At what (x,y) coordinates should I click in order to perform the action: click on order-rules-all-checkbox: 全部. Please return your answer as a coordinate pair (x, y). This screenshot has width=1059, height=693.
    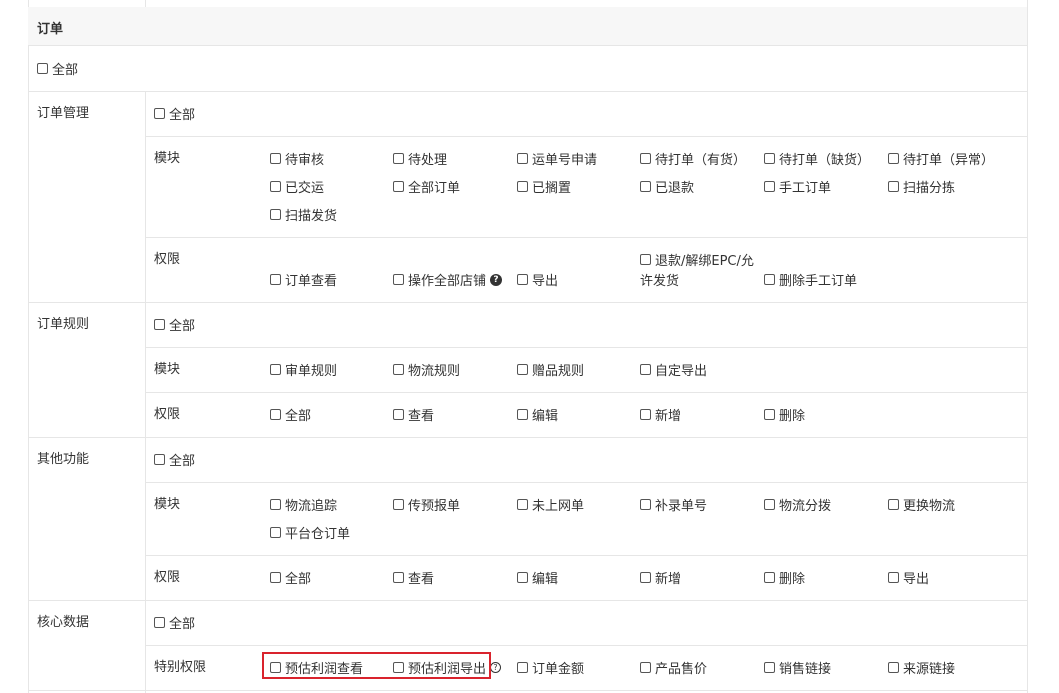
    Looking at the image, I should click on (174, 324).